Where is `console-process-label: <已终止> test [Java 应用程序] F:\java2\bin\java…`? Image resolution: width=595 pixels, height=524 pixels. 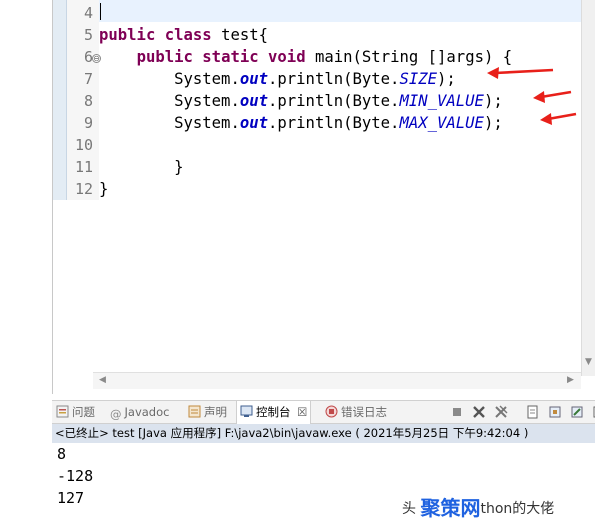
console-process-label: <已终止> test [Java 应用程序] F:\java2\bin\java… is located at coordinates (323, 433).